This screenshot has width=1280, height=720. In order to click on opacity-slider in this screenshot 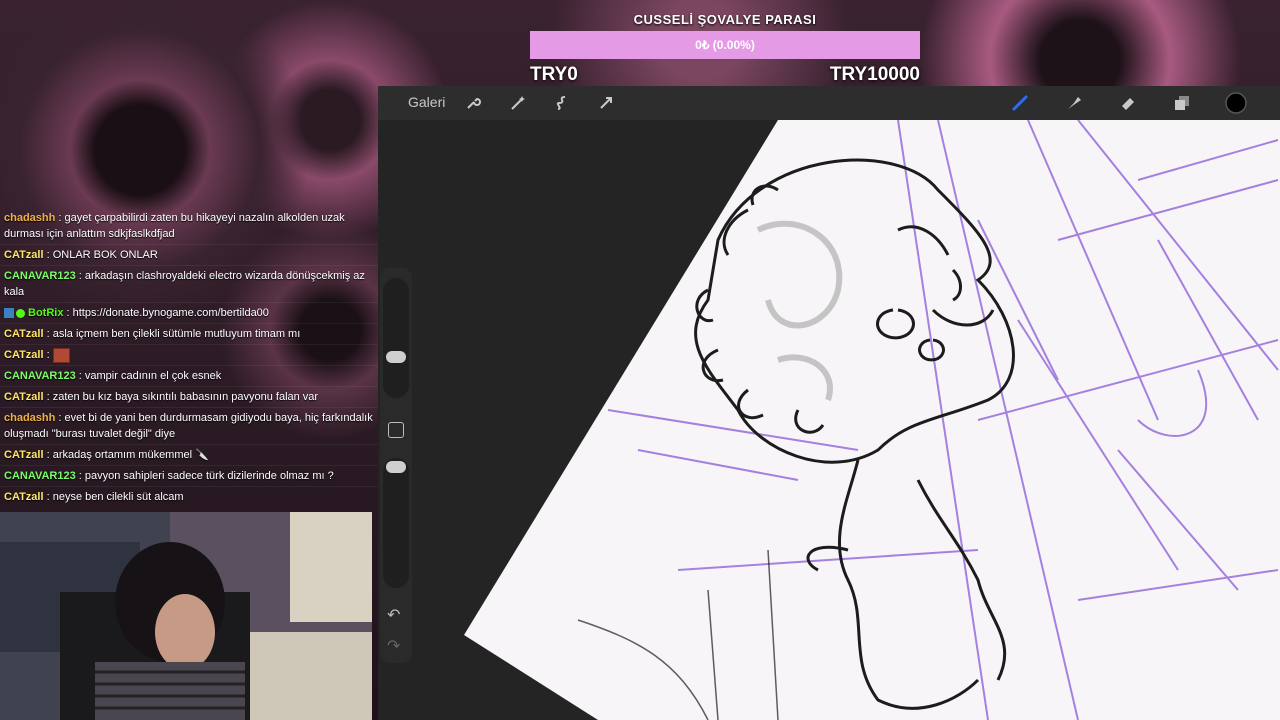, I will do `click(396, 523)`.